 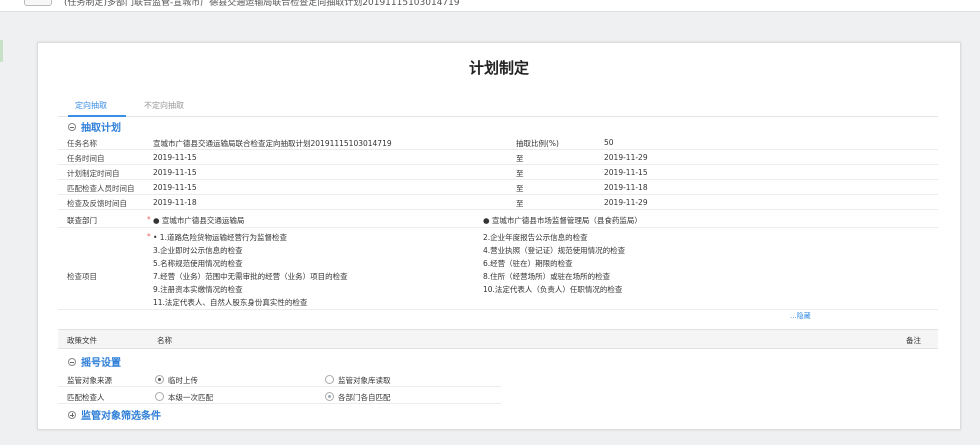 What do you see at coordinates (626, 172) in the screenshot?
I see `value-plan-time-to: 2019-11-15` at bounding box center [626, 172].